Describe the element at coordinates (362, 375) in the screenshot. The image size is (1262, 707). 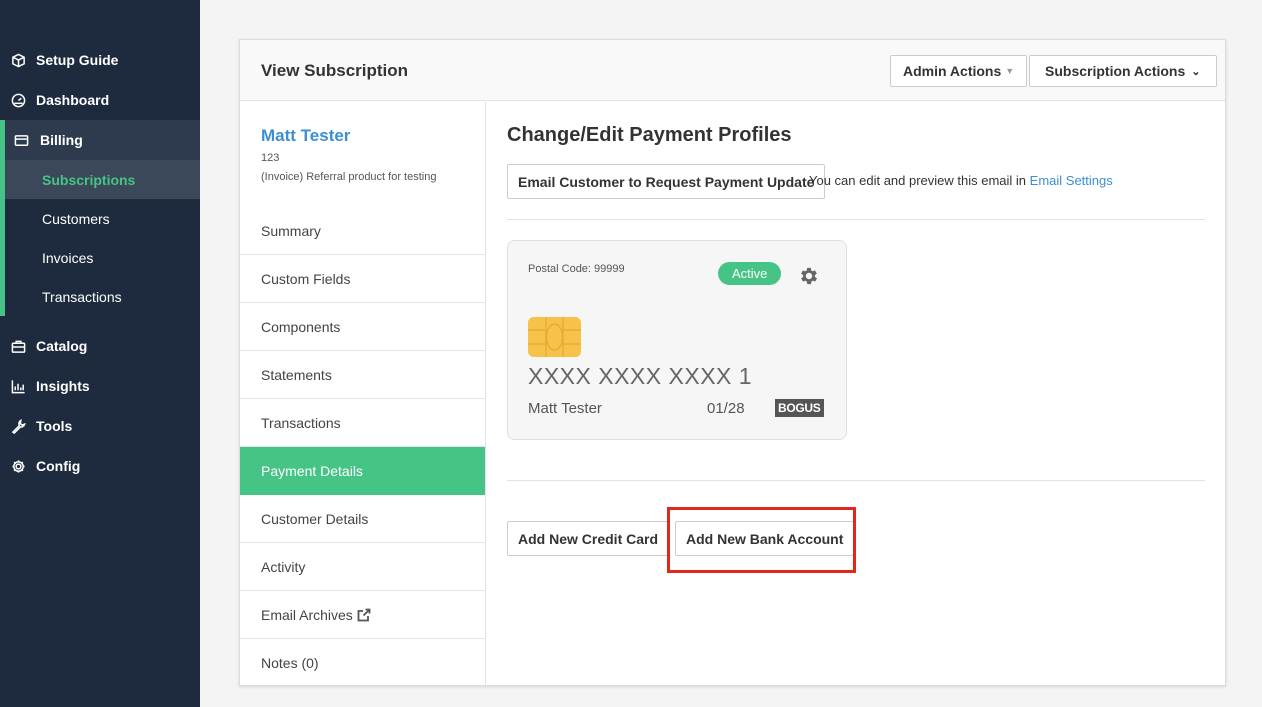
I see `tab-statements: Statements` at that location.